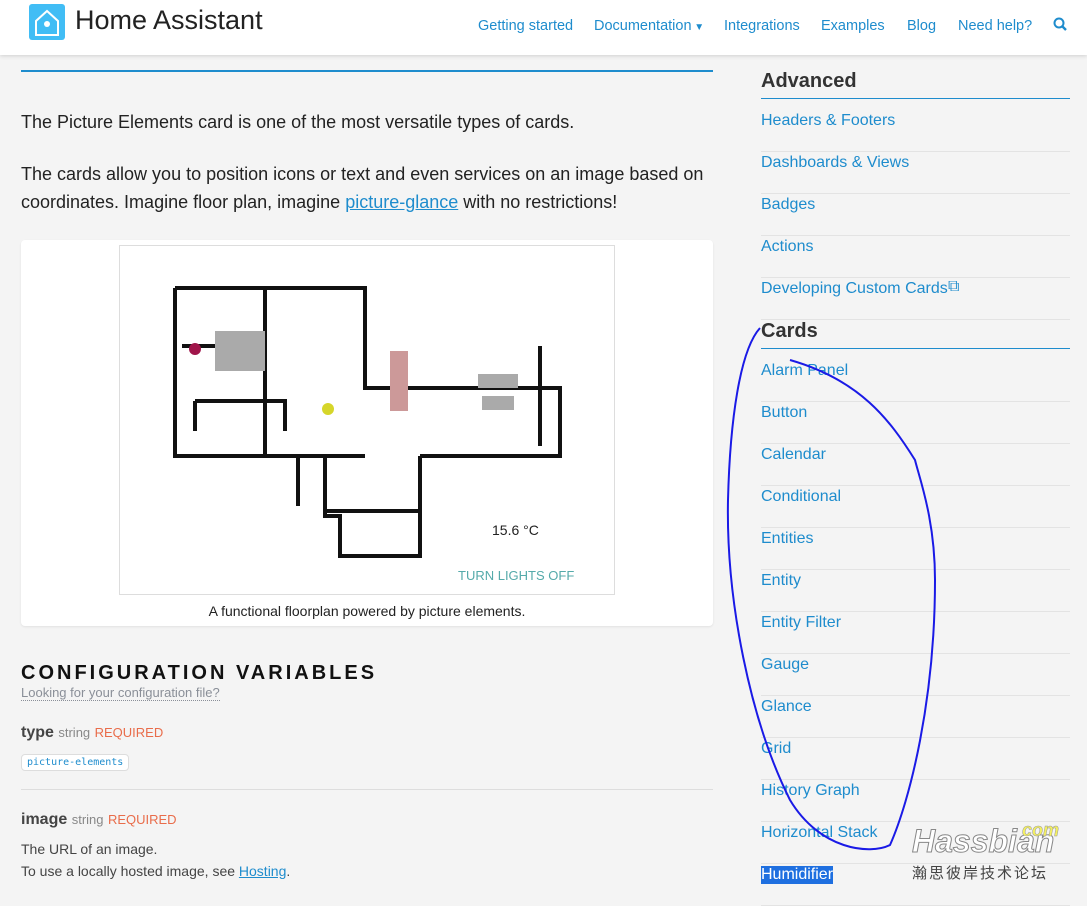 The height and width of the screenshot is (906, 1087). What do you see at coordinates (915, 423) in the screenshot?
I see `sidebar-item-button: Button` at bounding box center [915, 423].